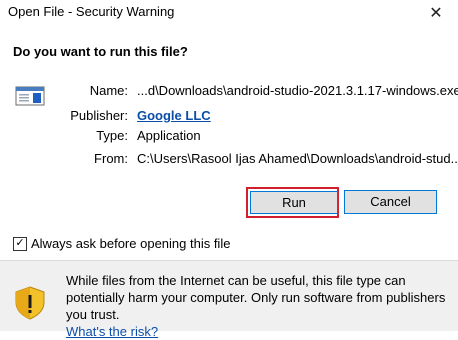  I want to click on close-button: ✕, so click(436, 13).